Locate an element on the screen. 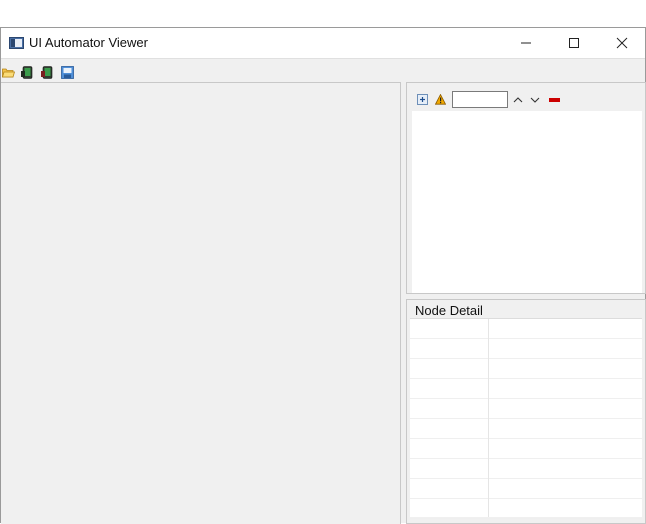 Image resolution: width=646 pixels, height=524 pixels. window-title: UI Automator Viewer is located at coordinates (88, 42).